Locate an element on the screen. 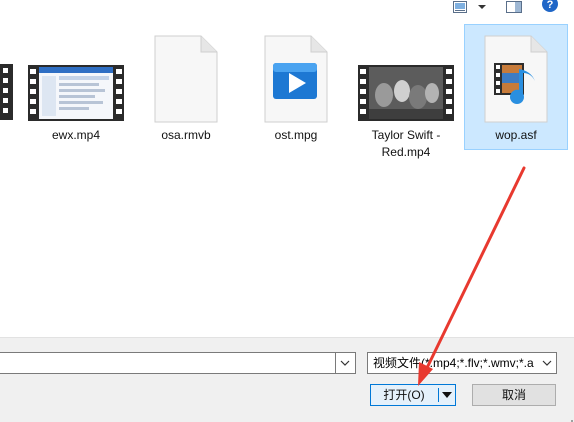 The width and height of the screenshot is (574, 422). file-name: ost.mpg is located at coordinates (296, 135).